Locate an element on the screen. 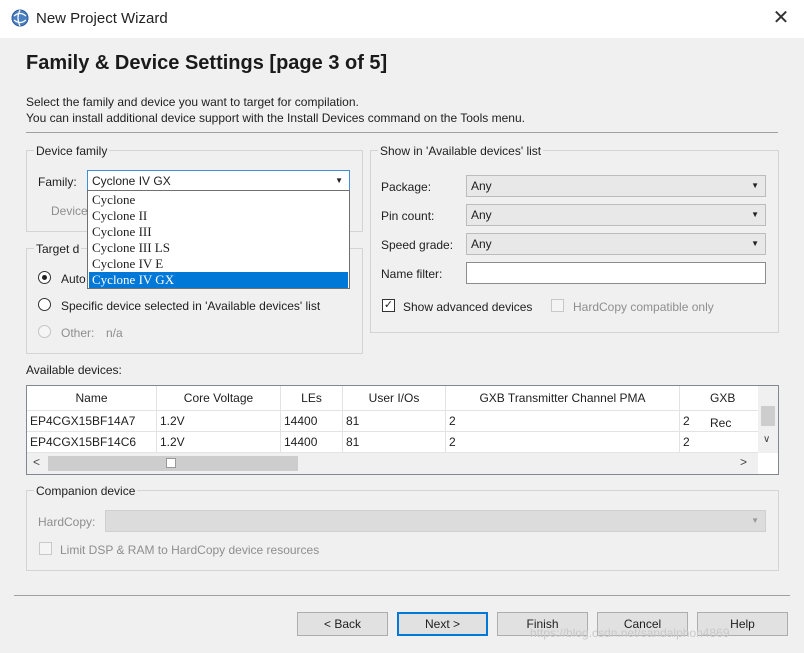  footer-divider is located at coordinates (402, 595).